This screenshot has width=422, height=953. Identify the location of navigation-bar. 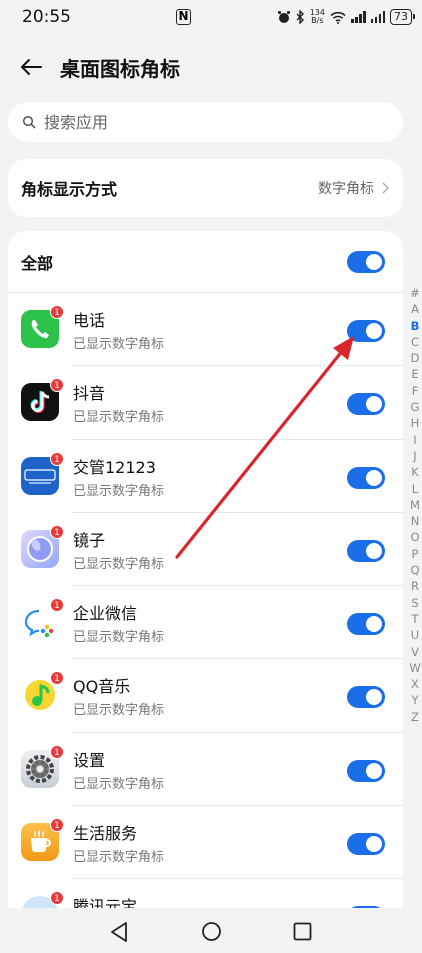
(211, 930).